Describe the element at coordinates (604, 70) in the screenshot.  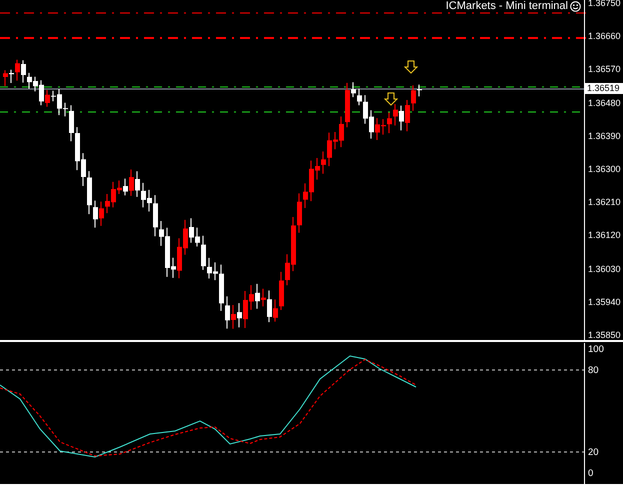
I see `price-axis-label: 1.36570` at that location.